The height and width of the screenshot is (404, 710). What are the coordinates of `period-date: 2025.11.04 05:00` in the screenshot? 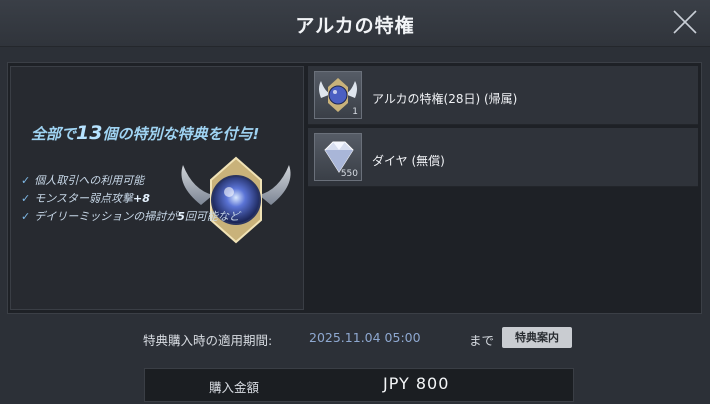 It's located at (365, 337).